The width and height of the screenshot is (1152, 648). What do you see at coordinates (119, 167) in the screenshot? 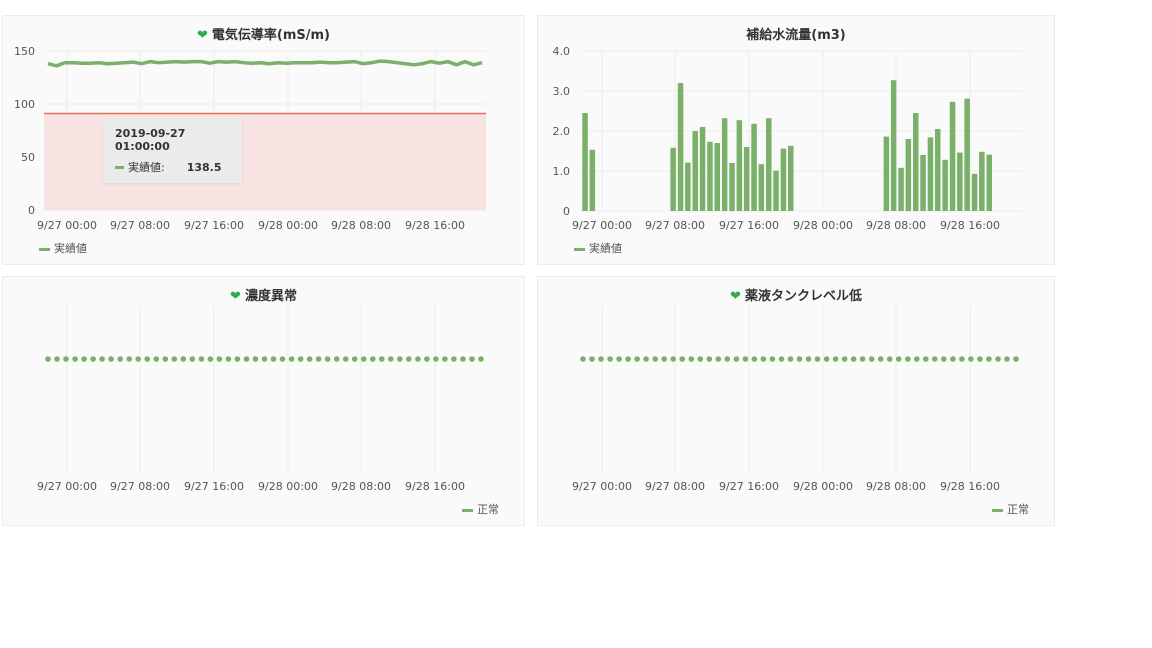
I see `tooltip-swatch` at bounding box center [119, 167].